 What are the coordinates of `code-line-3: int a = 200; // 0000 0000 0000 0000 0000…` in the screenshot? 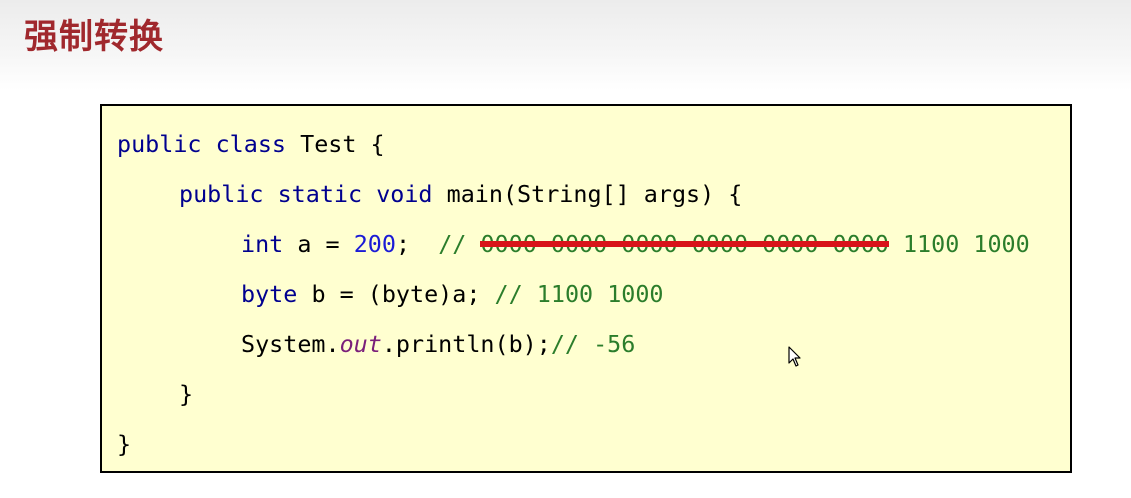 It's located at (635, 244).